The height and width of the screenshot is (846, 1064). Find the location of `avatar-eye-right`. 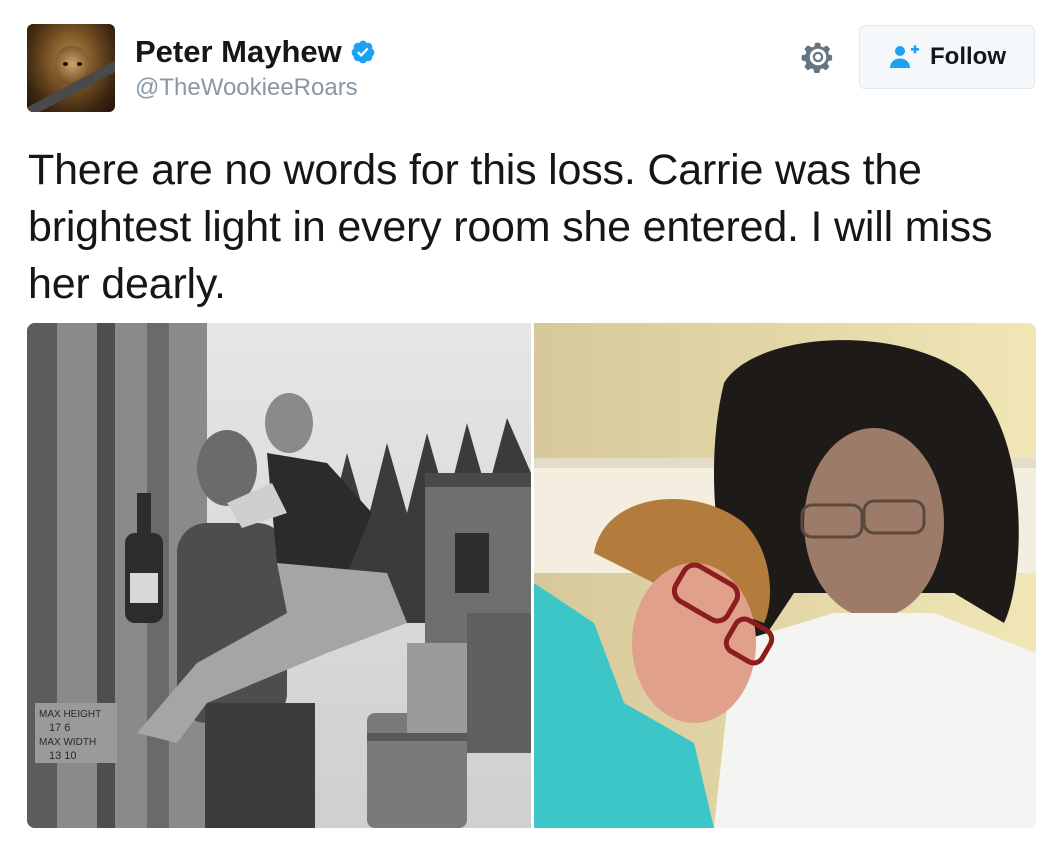

avatar-eye-right is located at coordinates (79, 64).